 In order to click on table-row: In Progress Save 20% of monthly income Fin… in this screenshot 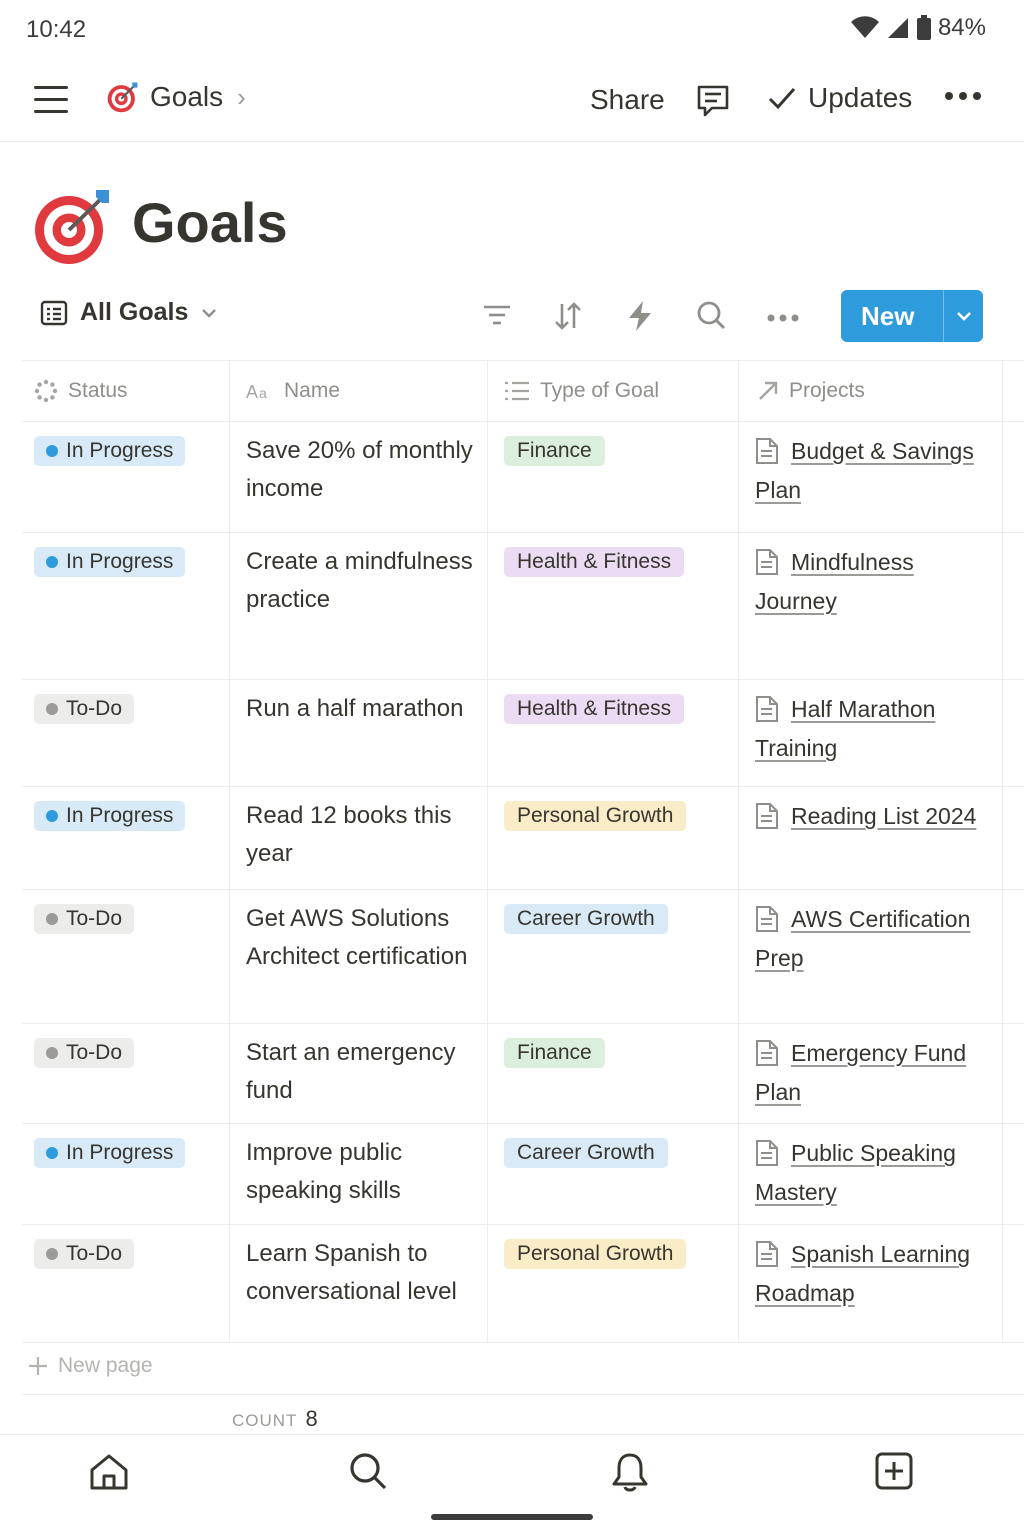, I will do `click(523, 477)`.